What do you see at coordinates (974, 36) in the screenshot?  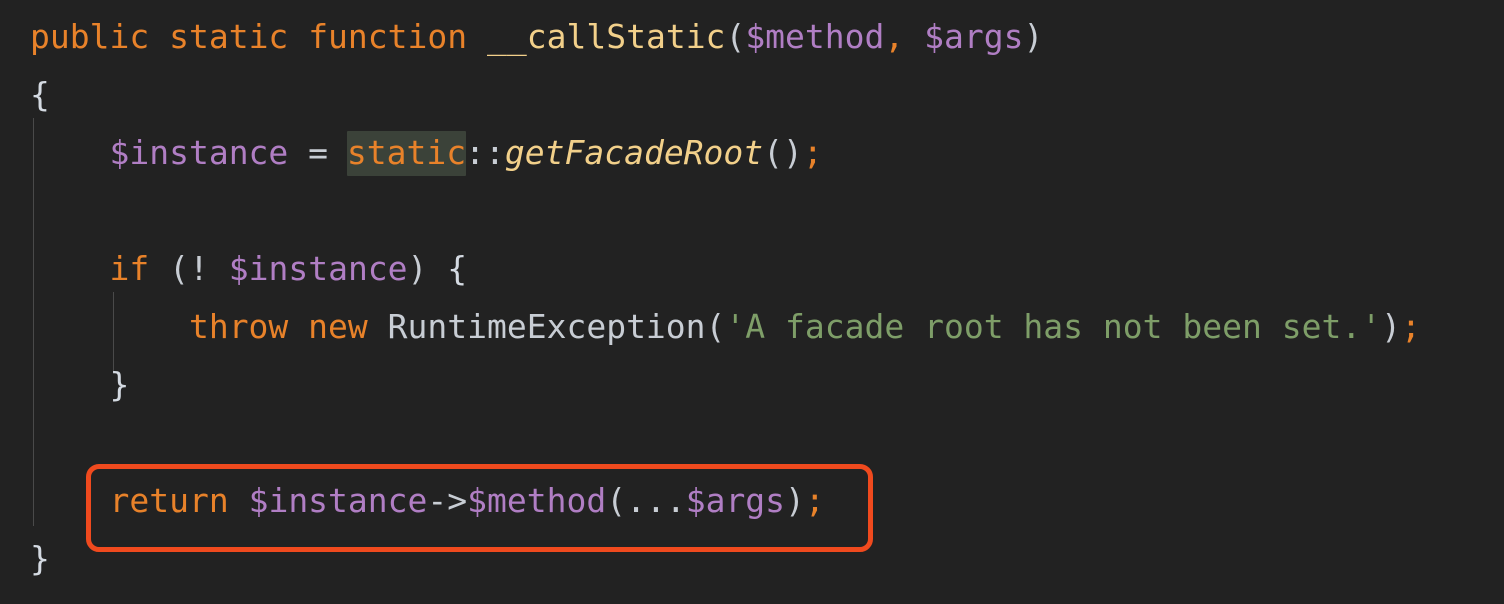 I see `token-param-args: $args` at bounding box center [974, 36].